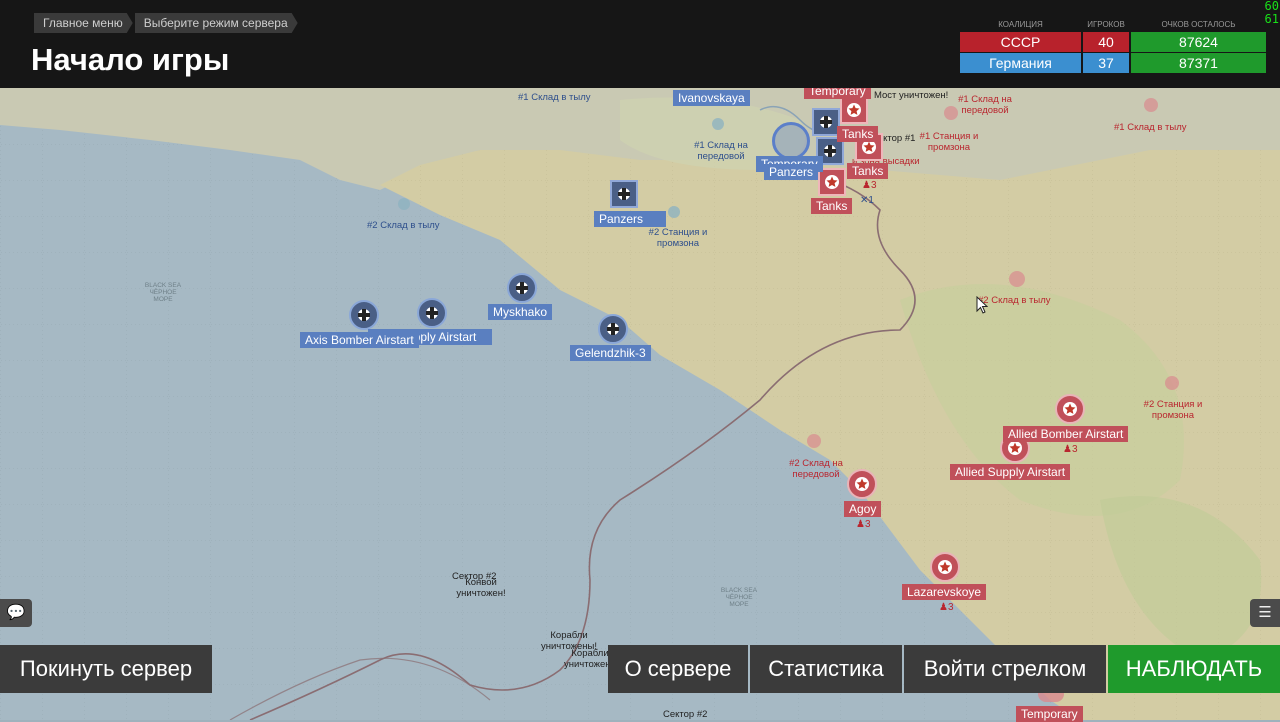 This screenshot has width=1280, height=722. Describe the element at coordinates (83, 23) in the screenshot. I see `breadcrumb-main-menu: Главное меню` at that location.